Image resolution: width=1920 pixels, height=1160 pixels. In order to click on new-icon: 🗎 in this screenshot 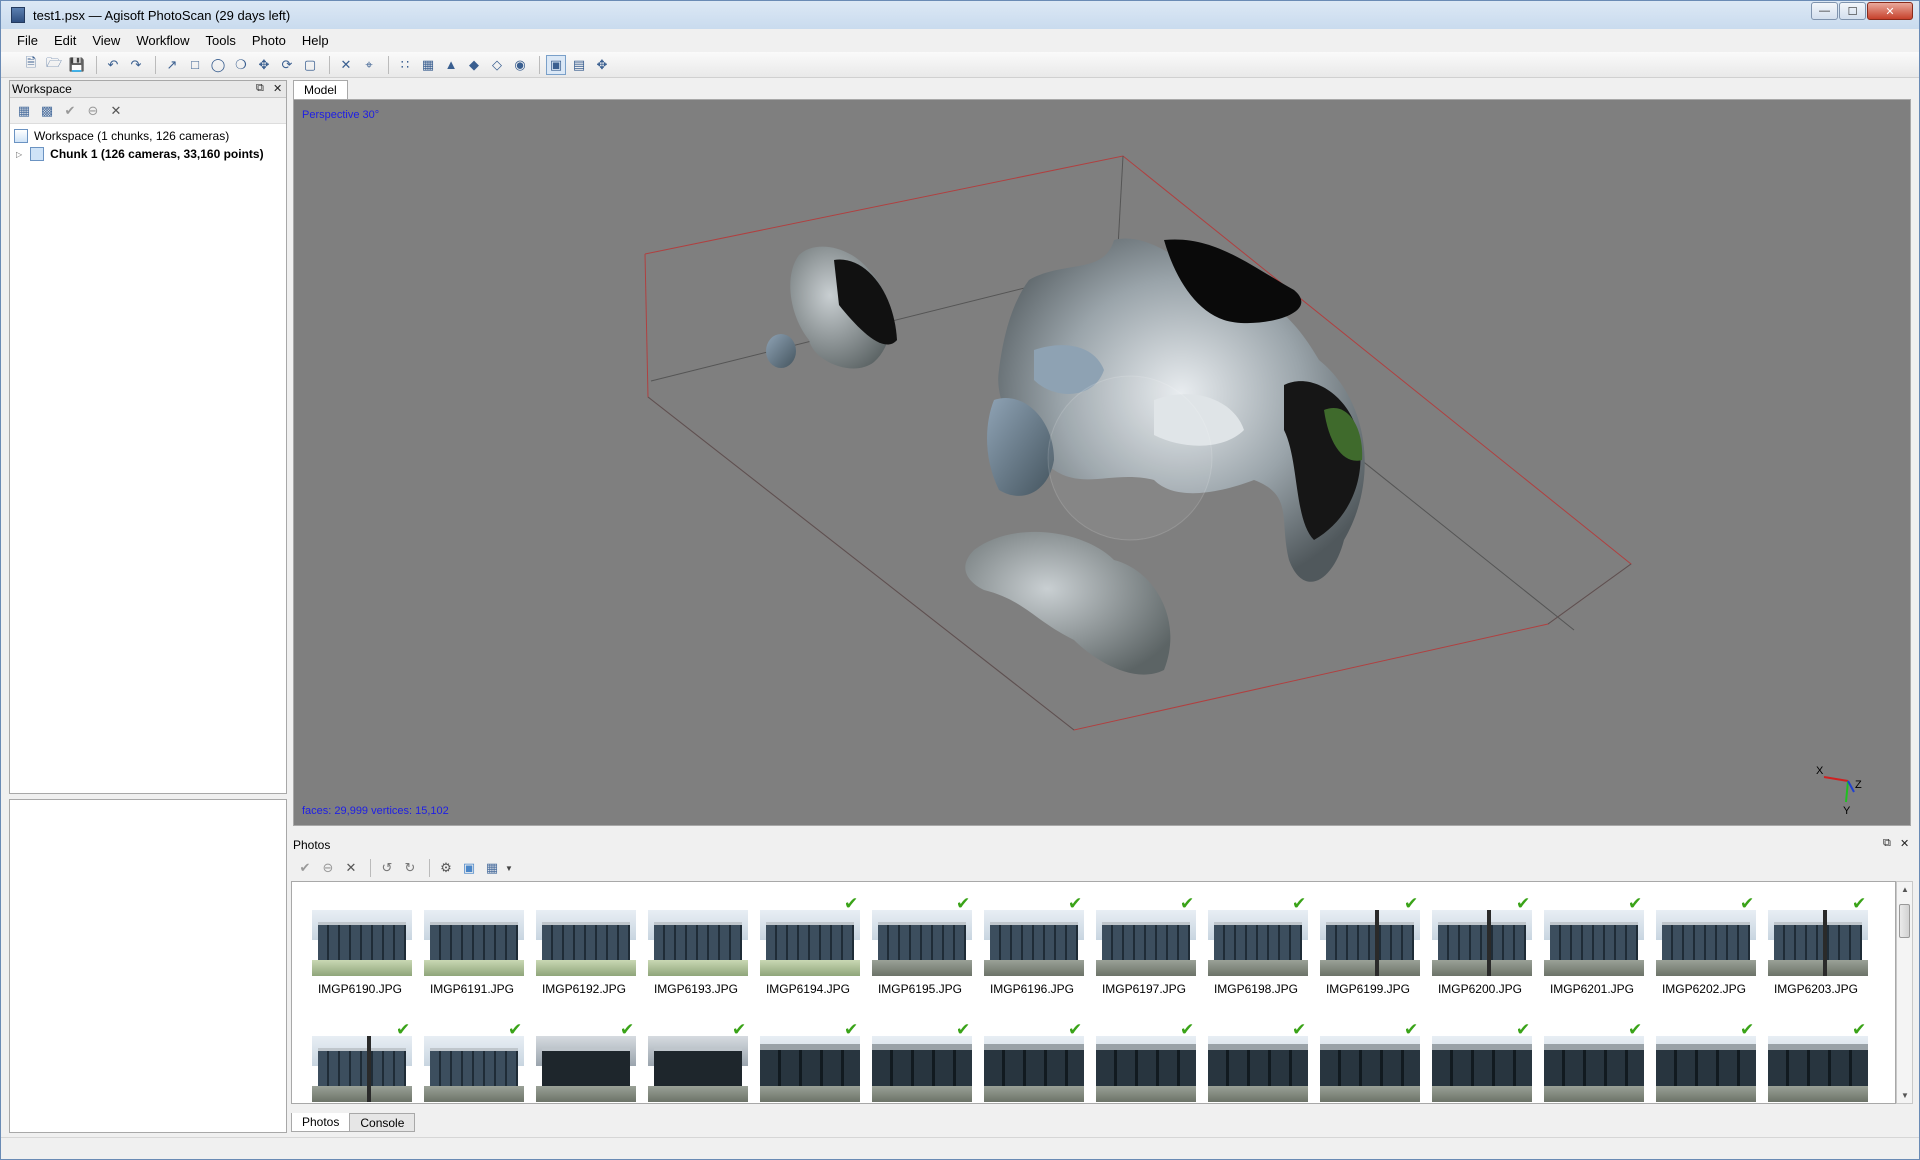, I will do `click(31, 65)`.